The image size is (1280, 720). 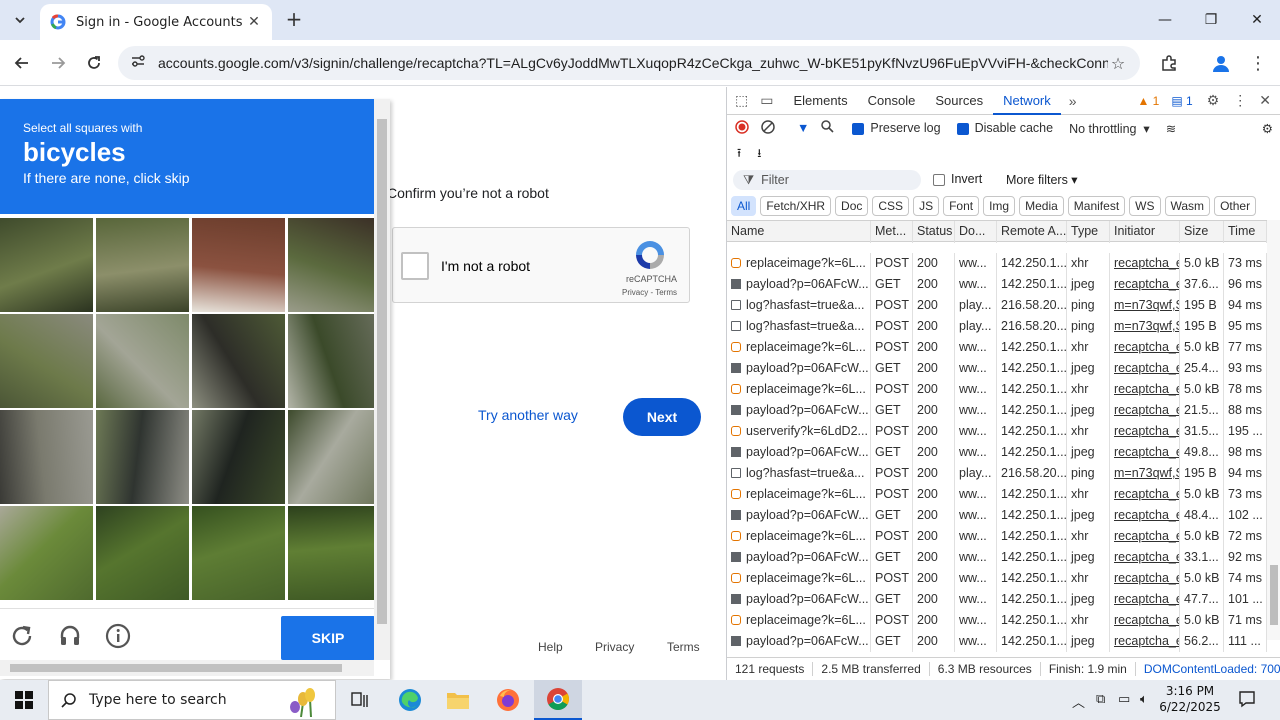 What do you see at coordinates (1145, 206) in the screenshot?
I see `type-filter-ws: WS` at bounding box center [1145, 206].